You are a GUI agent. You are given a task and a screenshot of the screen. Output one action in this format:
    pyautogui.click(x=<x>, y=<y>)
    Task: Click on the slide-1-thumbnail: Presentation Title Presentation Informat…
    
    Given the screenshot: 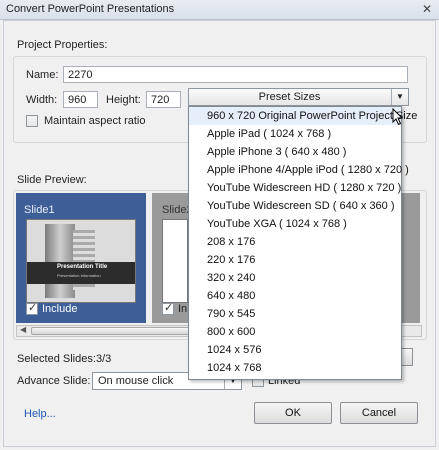 What is the action you would take?
    pyautogui.click(x=81, y=261)
    